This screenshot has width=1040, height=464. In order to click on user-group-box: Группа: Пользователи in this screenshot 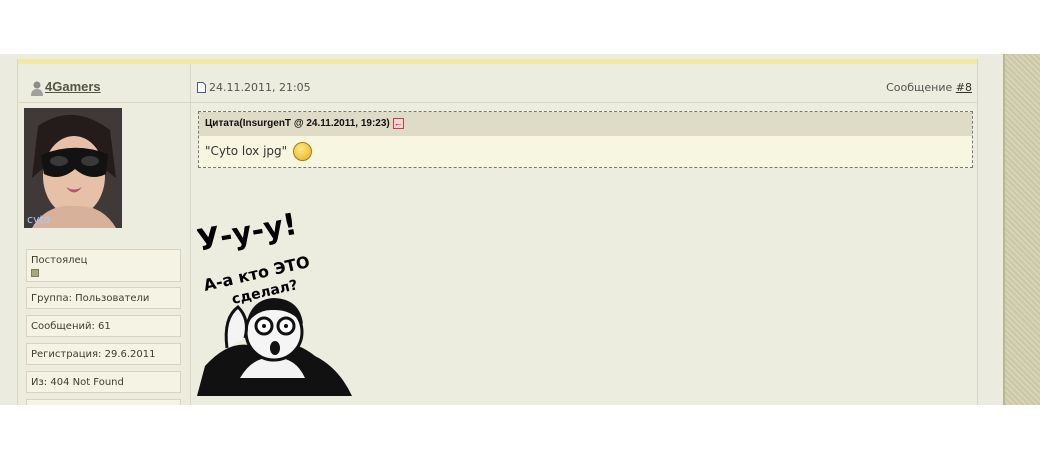, I will do `click(103, 298)`.